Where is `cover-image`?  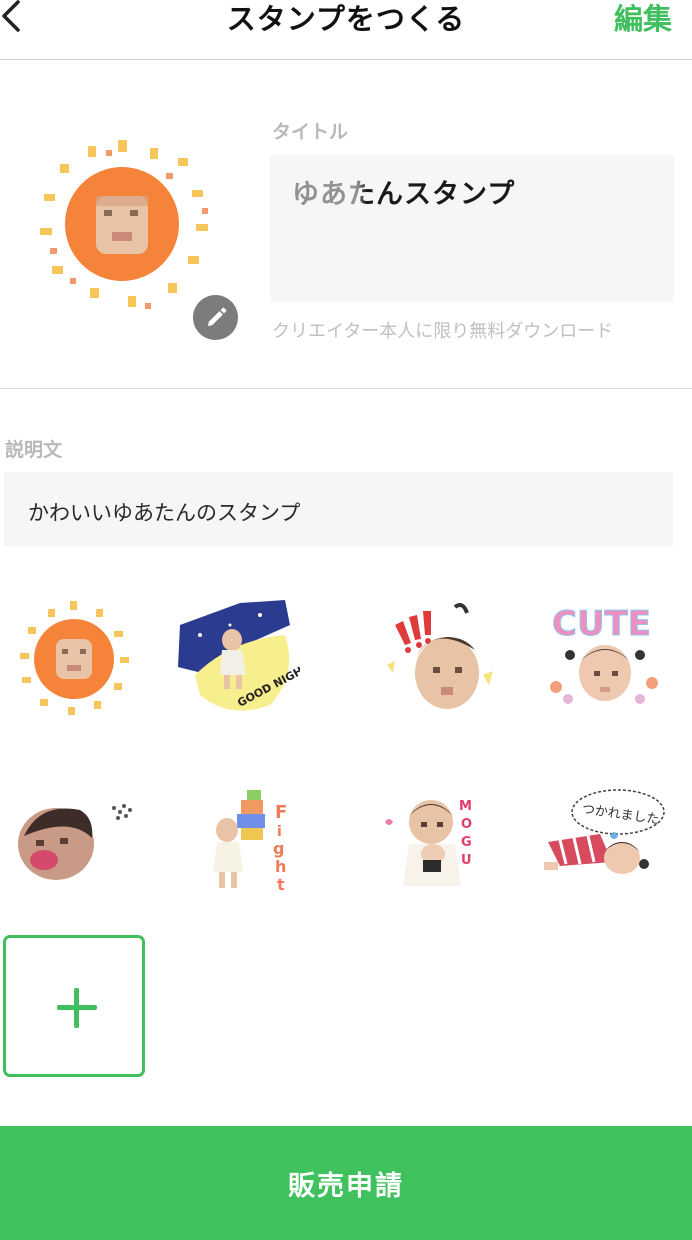 cover-image is located at coordinates (122, 225).